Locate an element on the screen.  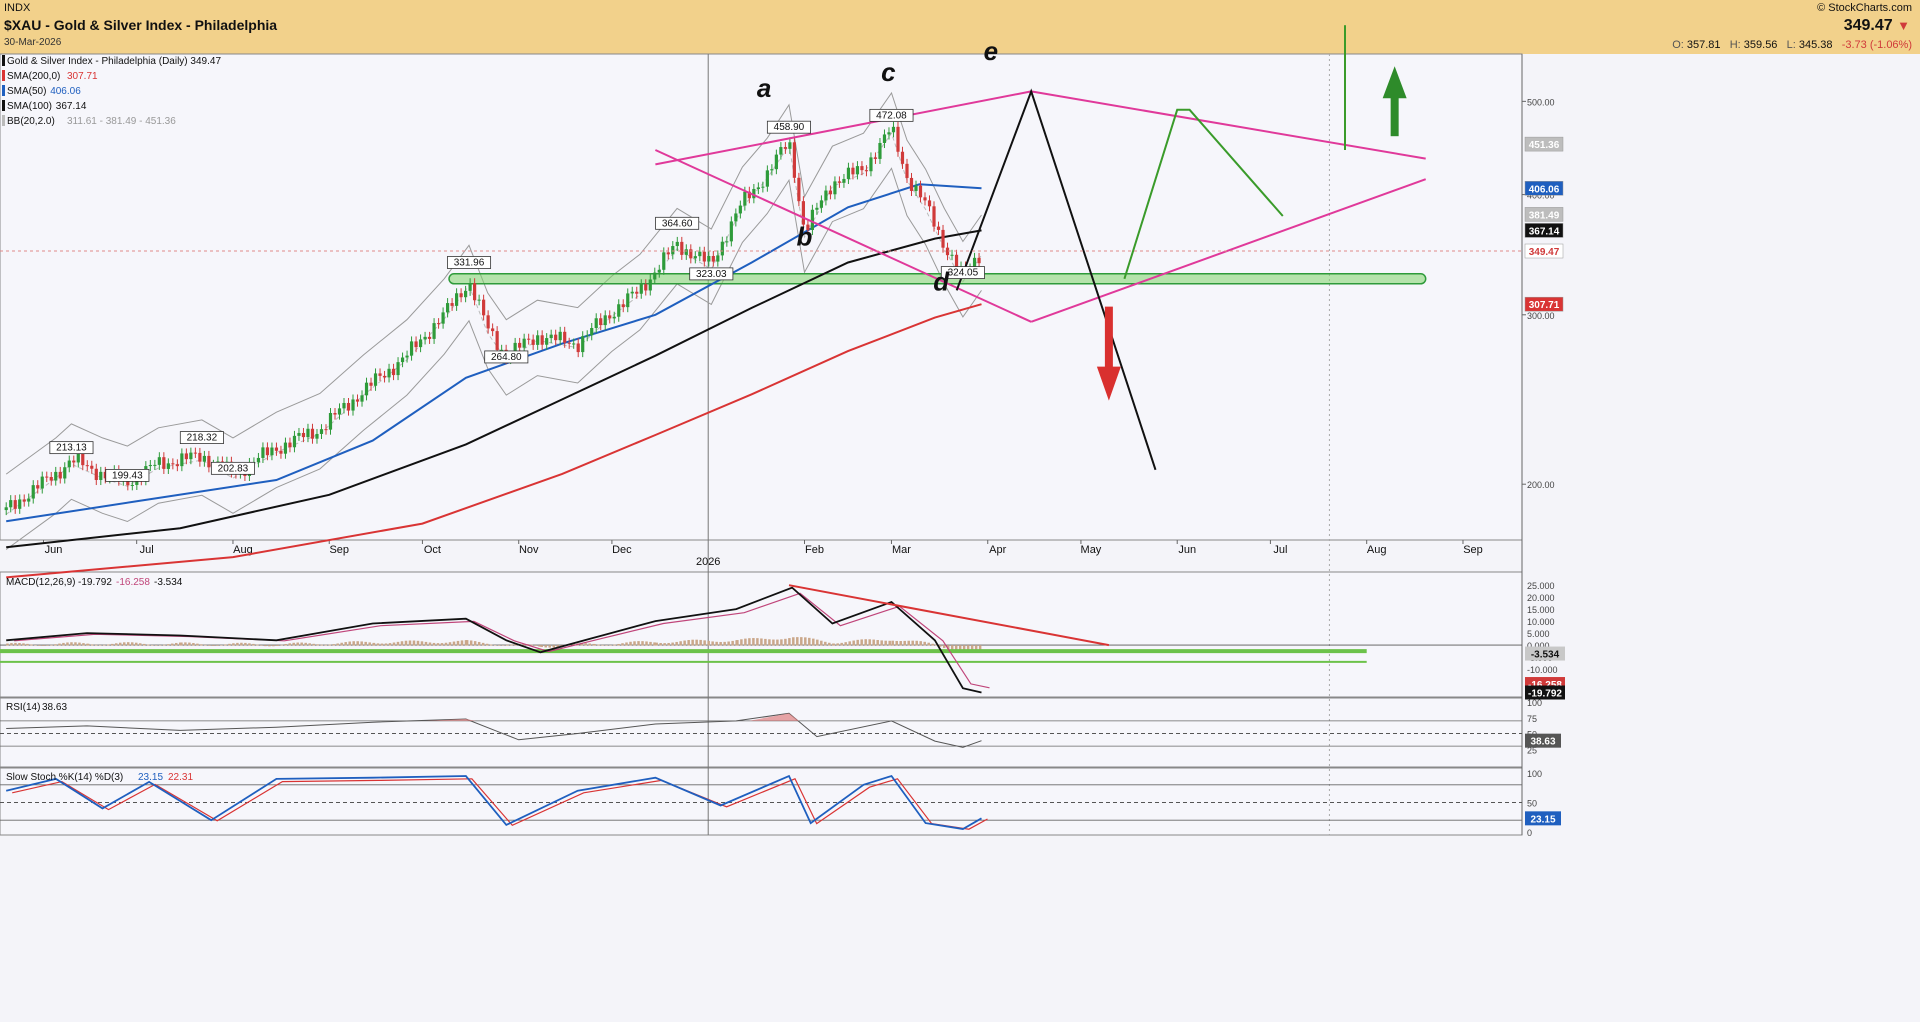
stoch-y-tick: 50 is located at coordinates (1532, 804).